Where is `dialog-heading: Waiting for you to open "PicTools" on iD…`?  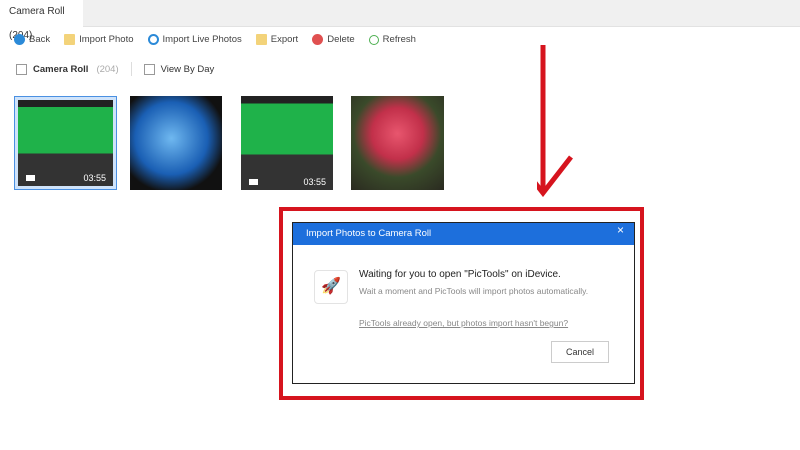 dialog-heading: Waiting for you to open "PicTools" on iD… is located at coordinates (460, 274).